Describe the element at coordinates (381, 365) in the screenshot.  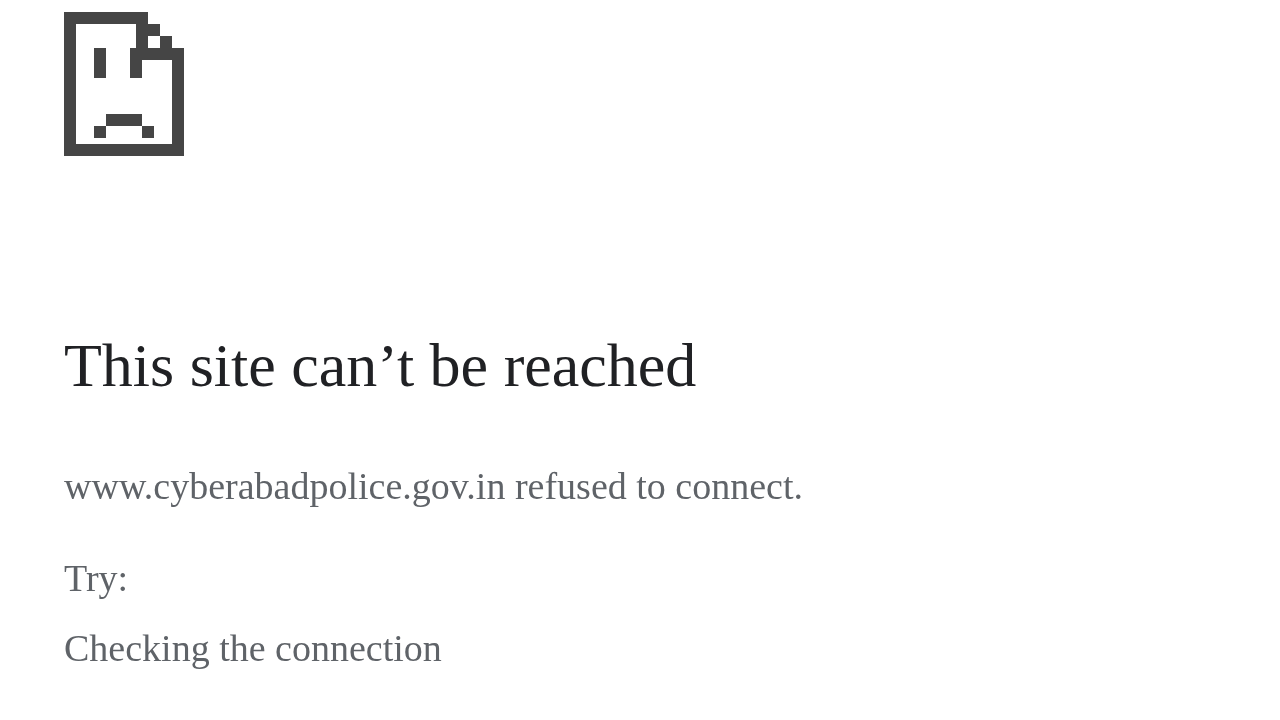
I see `error-heading: This site can’t be reached` at that location.